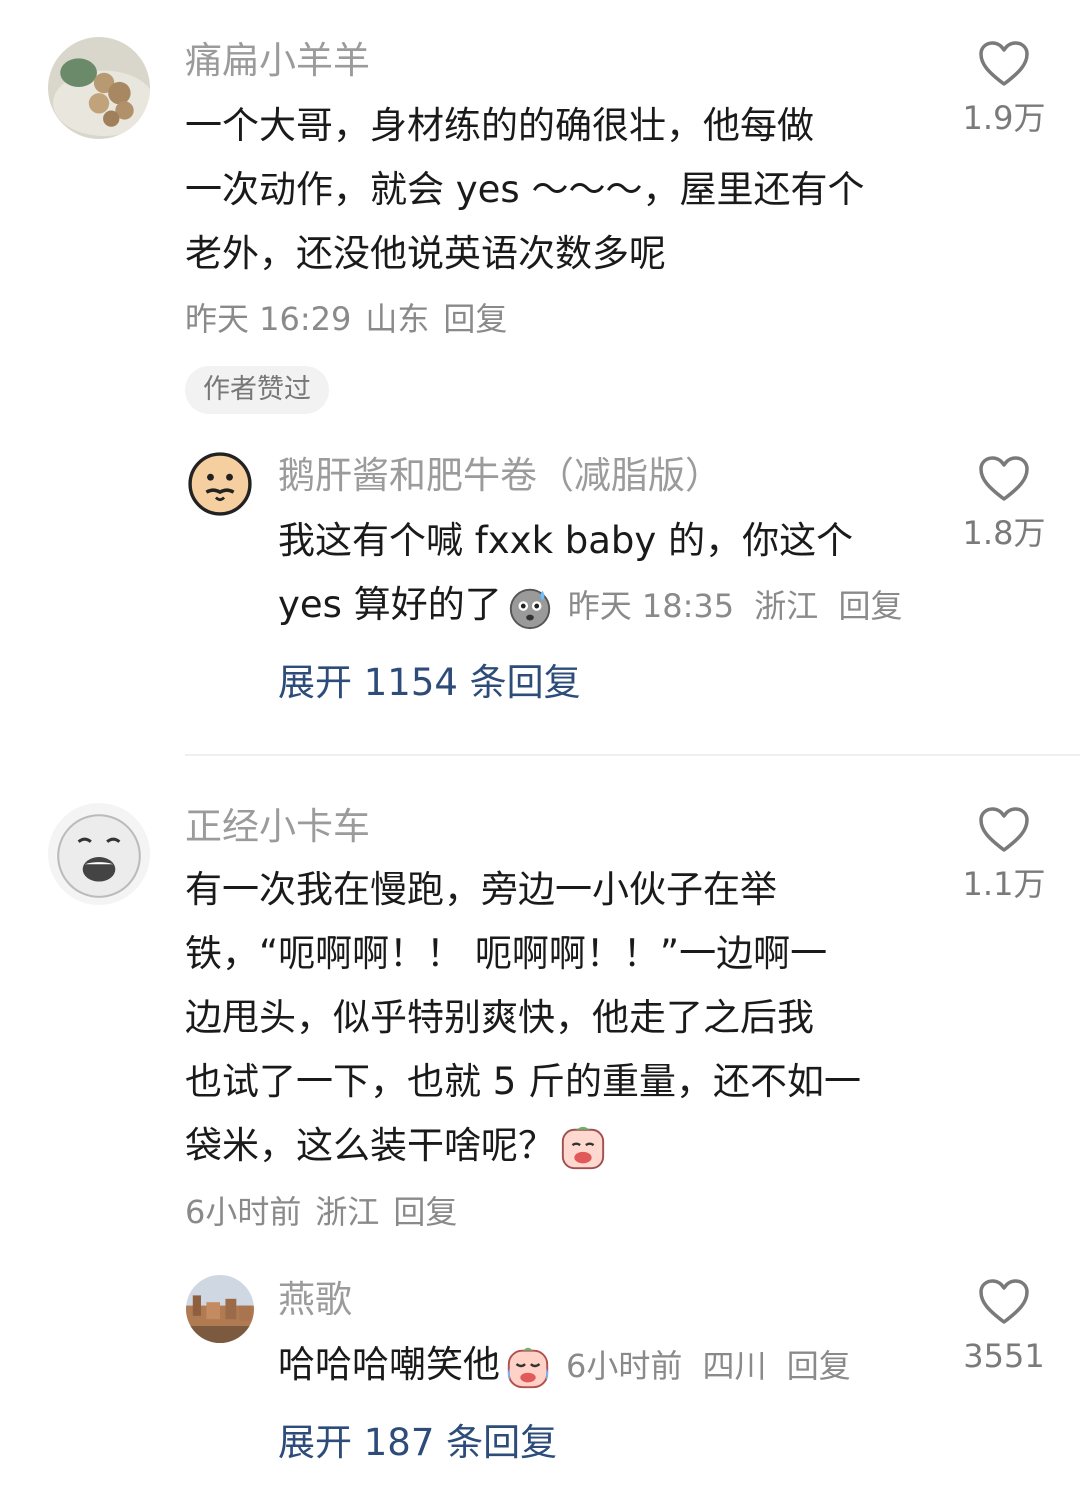 Image resolution: width=1080 pixels, height=1491 pixels. What do you see at coordinates (1004, 884) in the screenshot?
I see `like-count: 1.1万` at bounding box center [1004, 884].